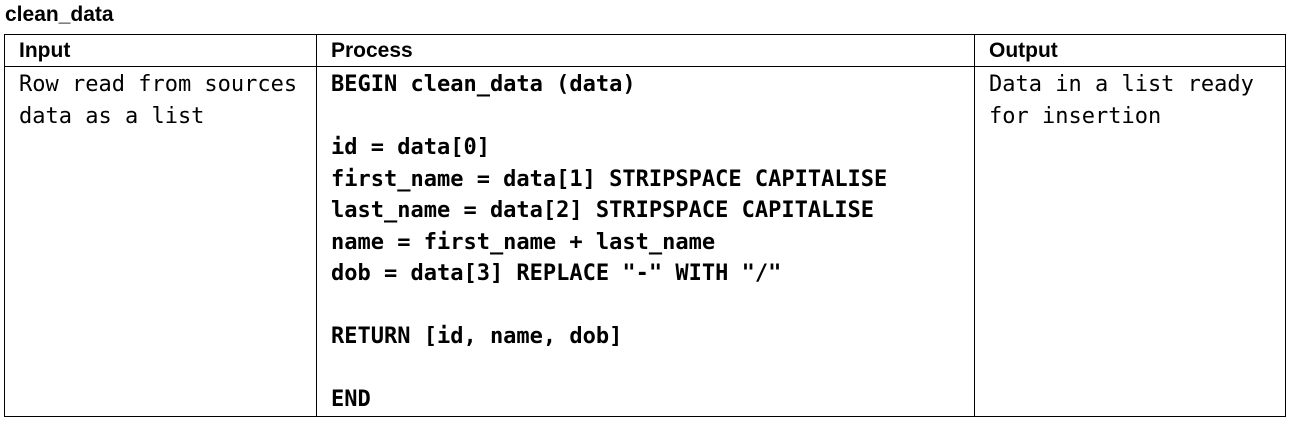 The width and height of the screenshot is (1289, 421). I want to click on process-column-header: Process, so click(645, 50).